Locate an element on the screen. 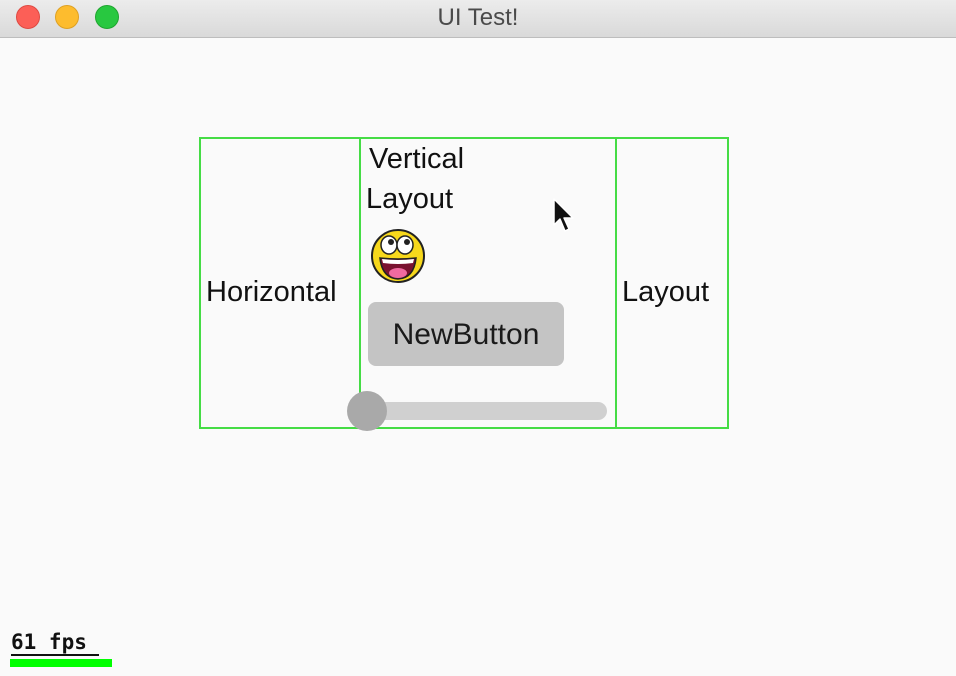 Image resolution: width=956 pixels, height=676 pixels. mouse-pointer-icon is located at coordinates (563, 215).